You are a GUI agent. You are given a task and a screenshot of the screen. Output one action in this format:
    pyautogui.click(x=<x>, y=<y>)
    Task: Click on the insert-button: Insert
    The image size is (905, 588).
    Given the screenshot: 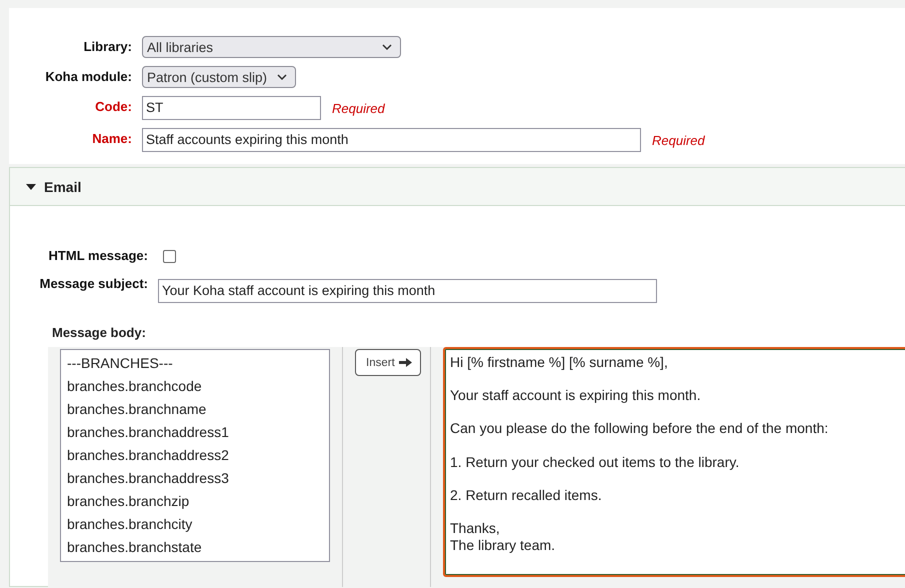 What is the action you would take?
    pyautogui.click(x=388, y=362)
    